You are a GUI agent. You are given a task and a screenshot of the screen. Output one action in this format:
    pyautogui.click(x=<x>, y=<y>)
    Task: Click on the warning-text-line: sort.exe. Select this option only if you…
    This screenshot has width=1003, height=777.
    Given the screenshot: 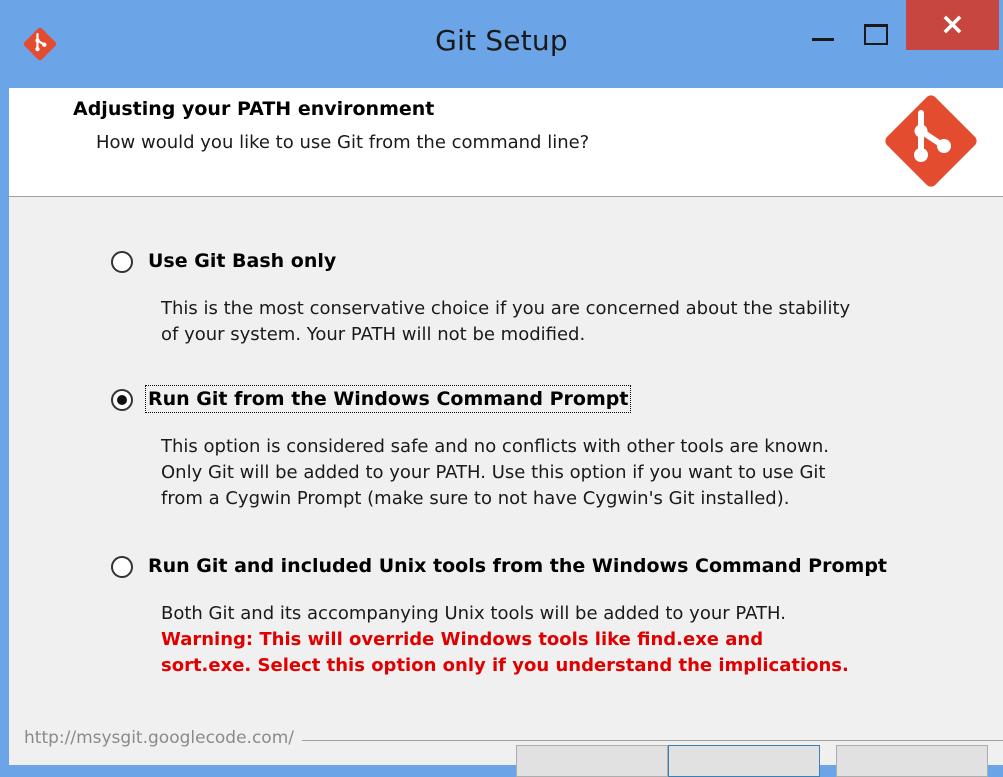 What is the action you would take?
    pyautogui.click(x=505, y=665)
    